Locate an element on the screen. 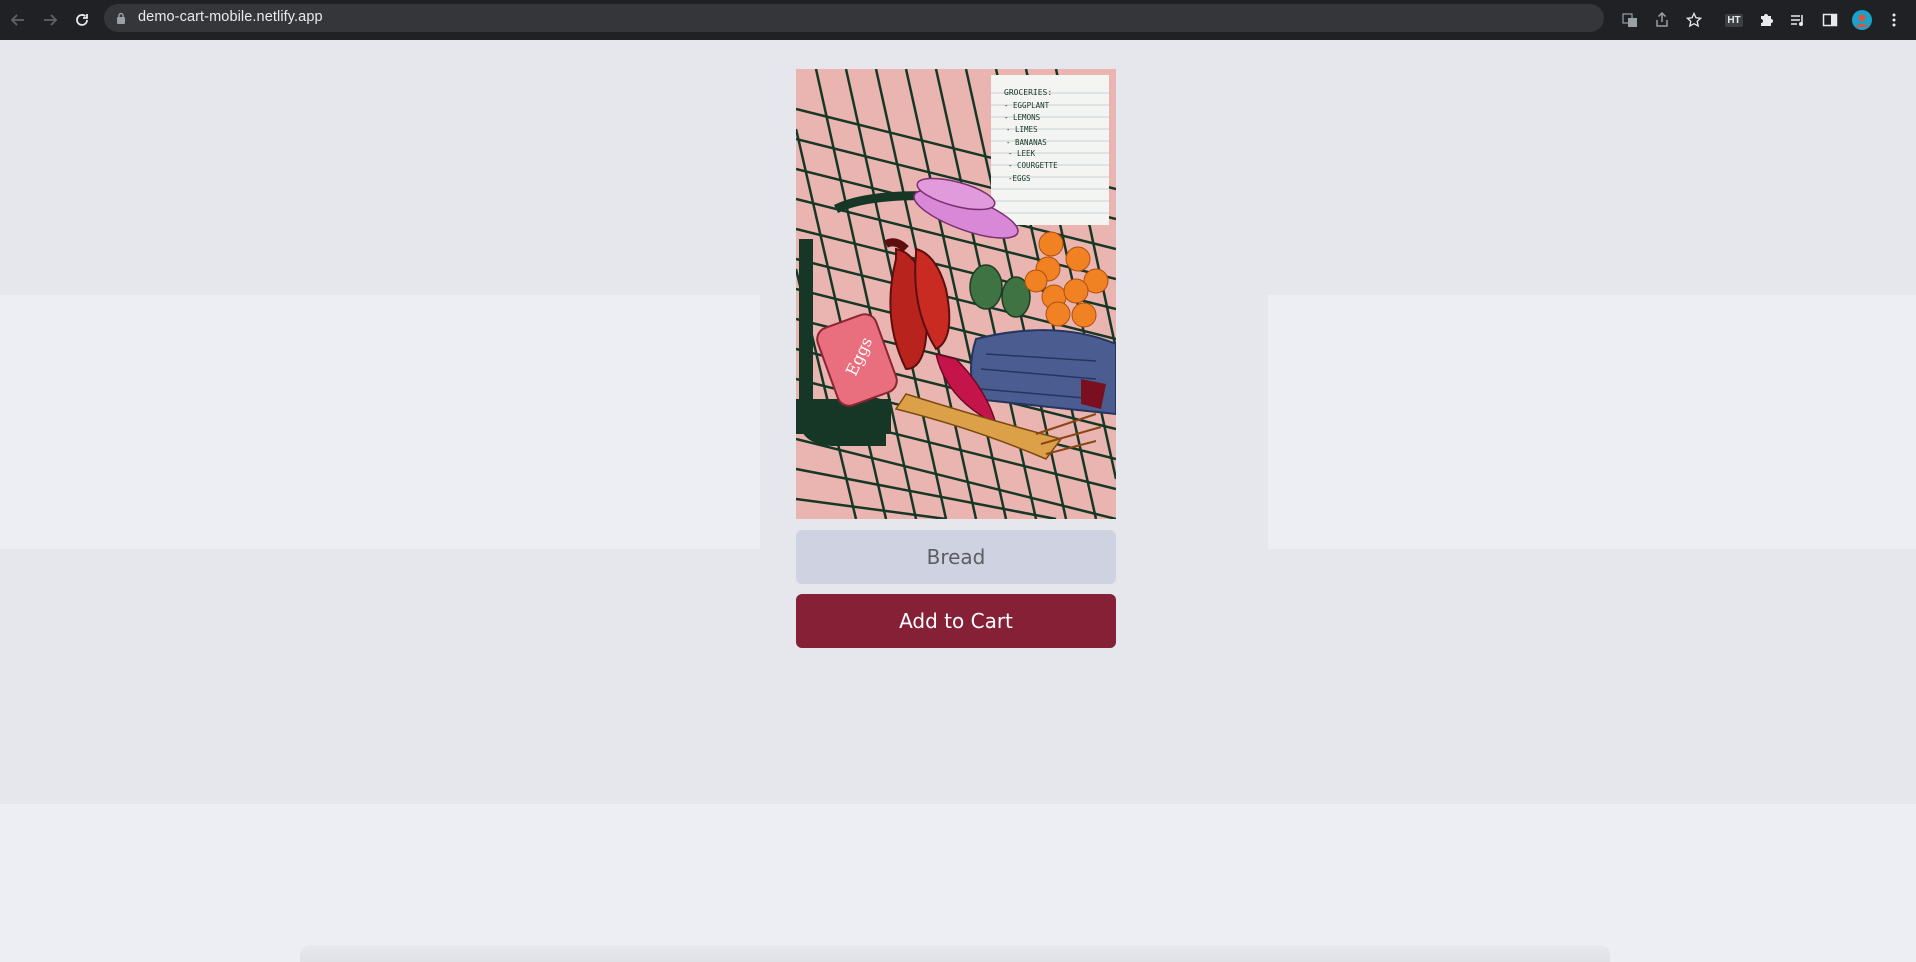  profile-button is located at coordinates (1862, 20).